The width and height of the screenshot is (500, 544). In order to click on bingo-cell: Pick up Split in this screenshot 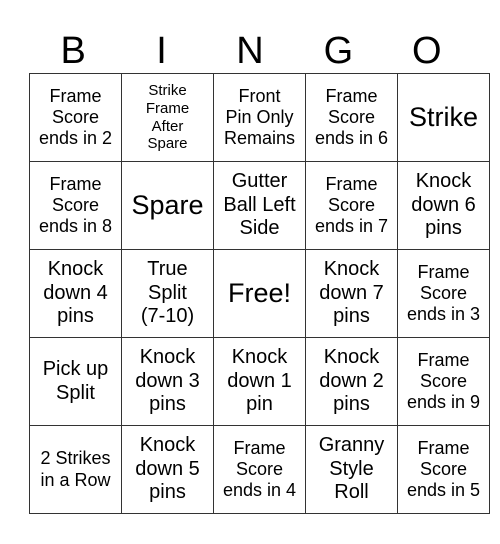, I will do `click(75, 381)`.